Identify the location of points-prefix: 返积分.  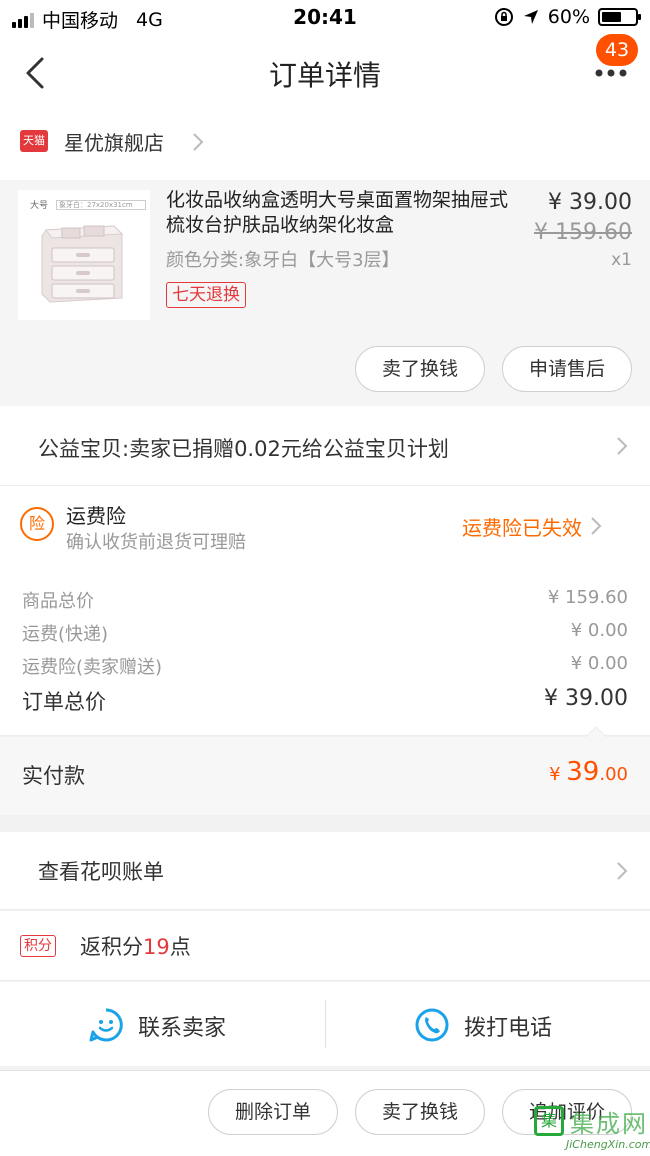
(111, 947).